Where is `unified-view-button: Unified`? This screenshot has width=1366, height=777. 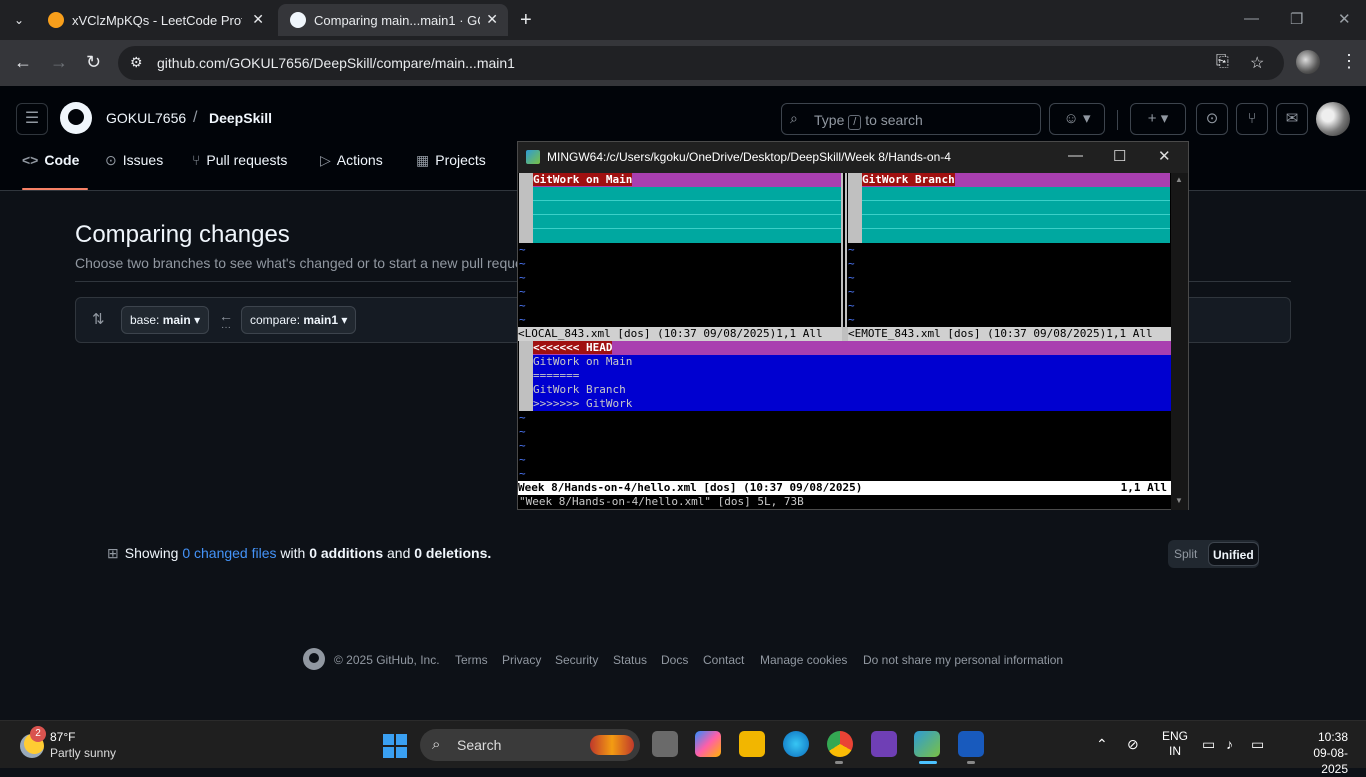
unified-view-button: Unified is located at coordinates (1233, 554).